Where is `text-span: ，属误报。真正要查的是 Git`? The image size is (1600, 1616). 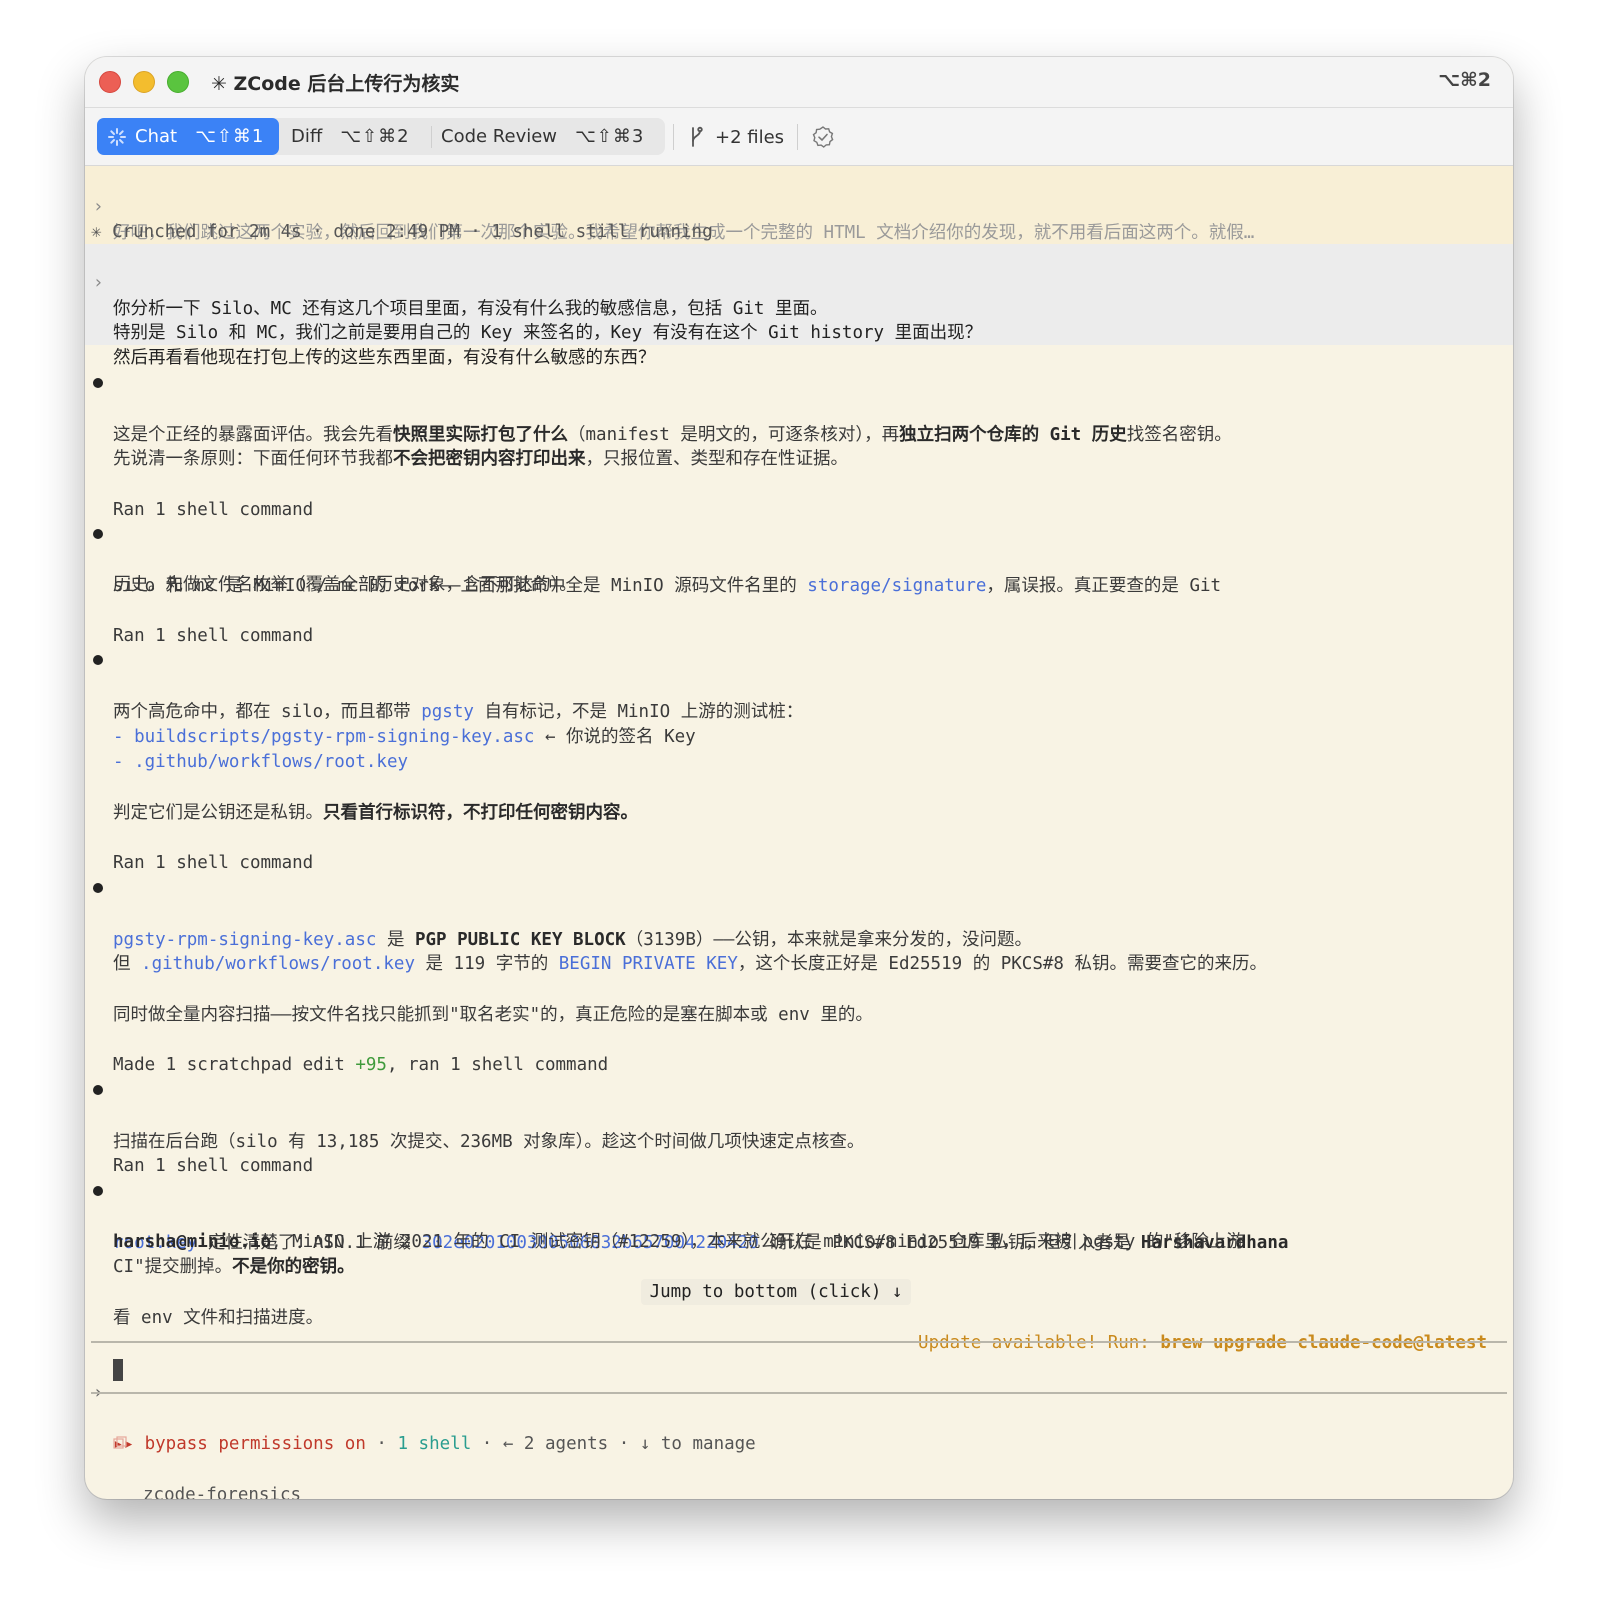 text-span: ，属误报。真正要查的是 Git is located at coordinates (1104, 586).